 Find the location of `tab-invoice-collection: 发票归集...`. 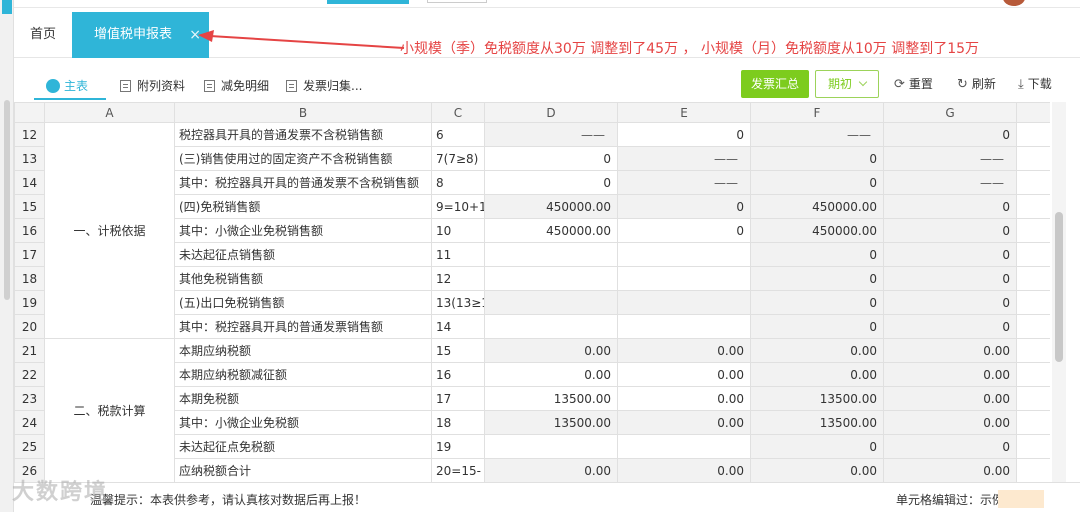

tab-invoice-collection: 发票归集... is located at coordinates (324, 86).